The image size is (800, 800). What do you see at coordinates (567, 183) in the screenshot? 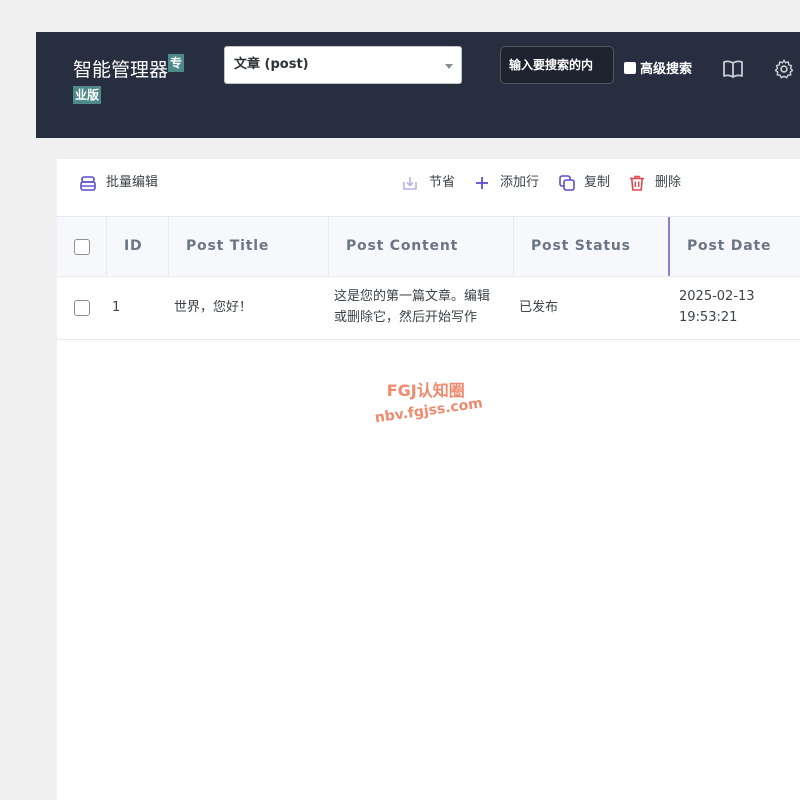
I see `copy-icon` at bounding box center [567, 183].